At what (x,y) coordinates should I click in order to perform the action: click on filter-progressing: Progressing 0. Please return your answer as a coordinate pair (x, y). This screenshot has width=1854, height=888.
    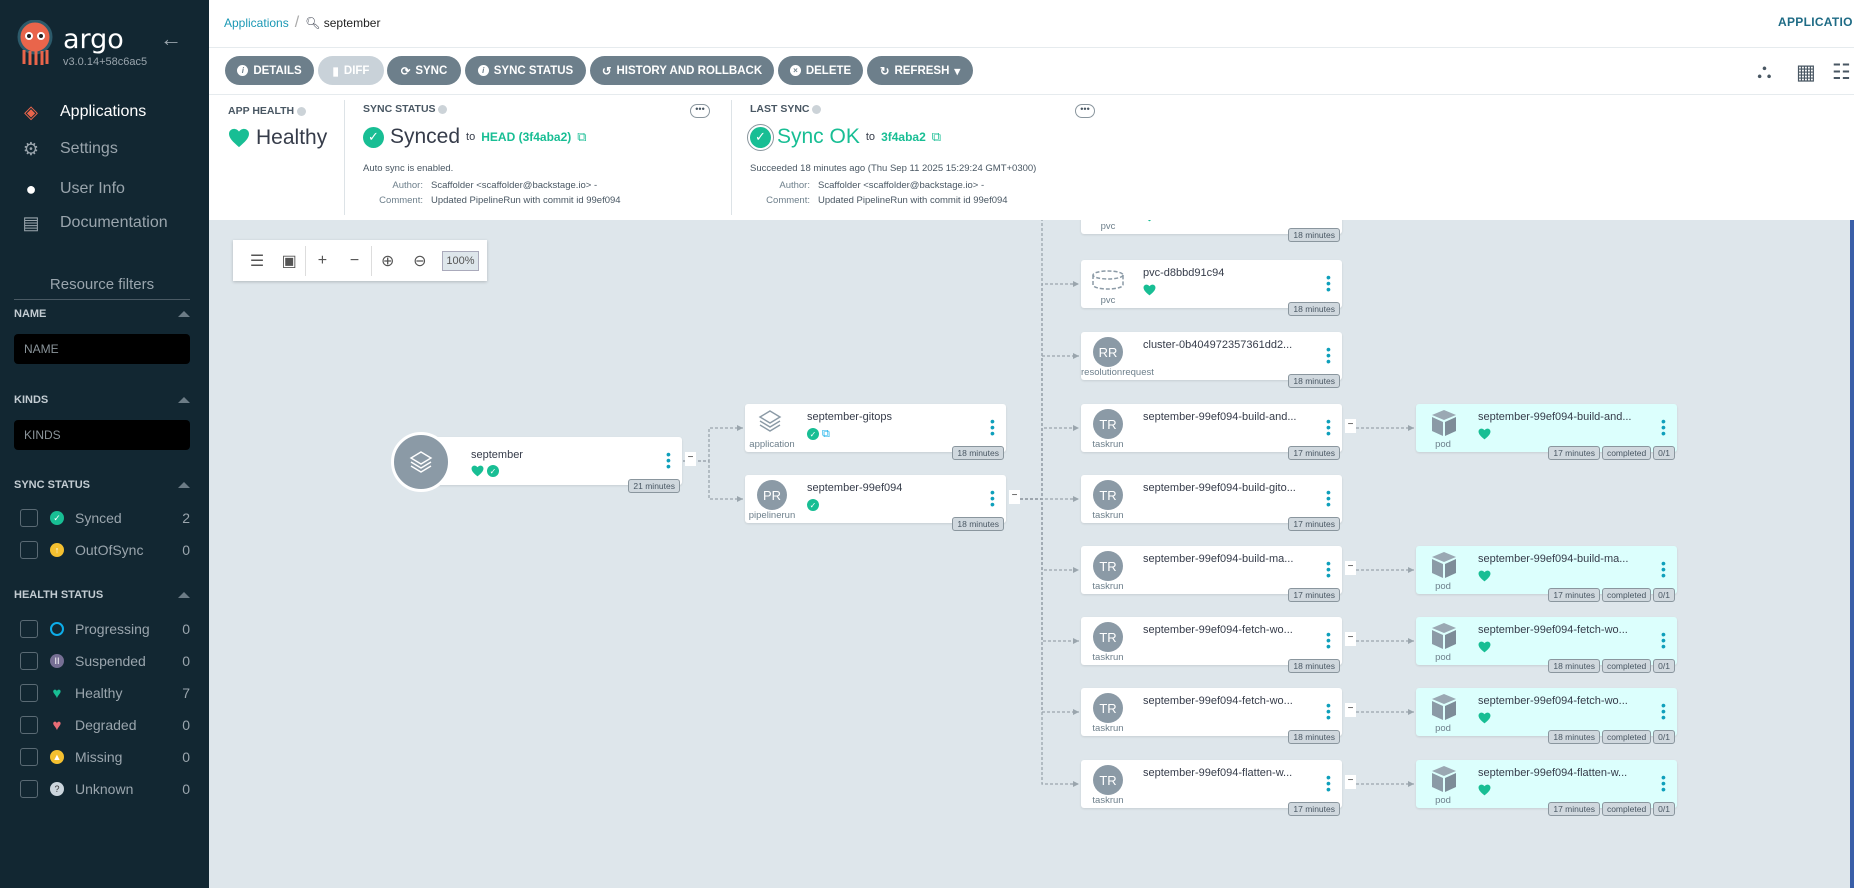
    Looking at the image, I should click on (105, 629).